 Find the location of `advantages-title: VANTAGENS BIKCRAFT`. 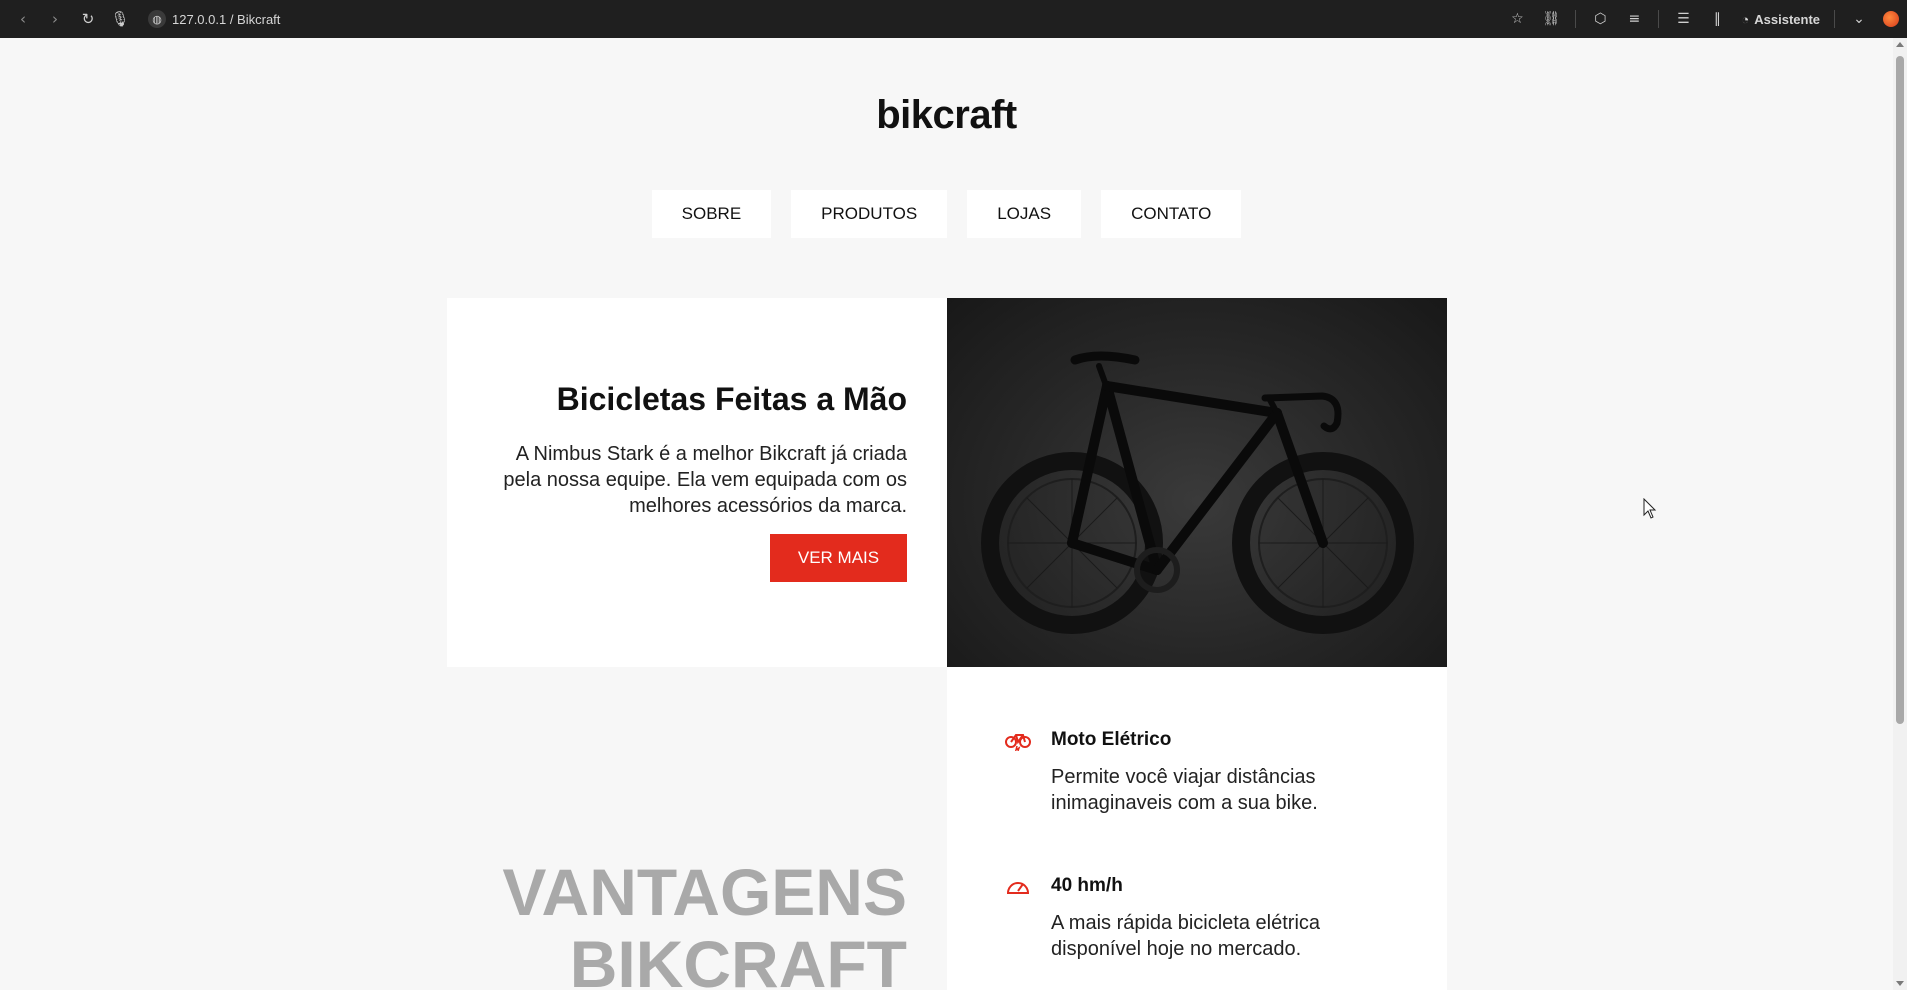

advantages-title: VANTAGENS BIKCRAFT is located at coordinates (677, 923).